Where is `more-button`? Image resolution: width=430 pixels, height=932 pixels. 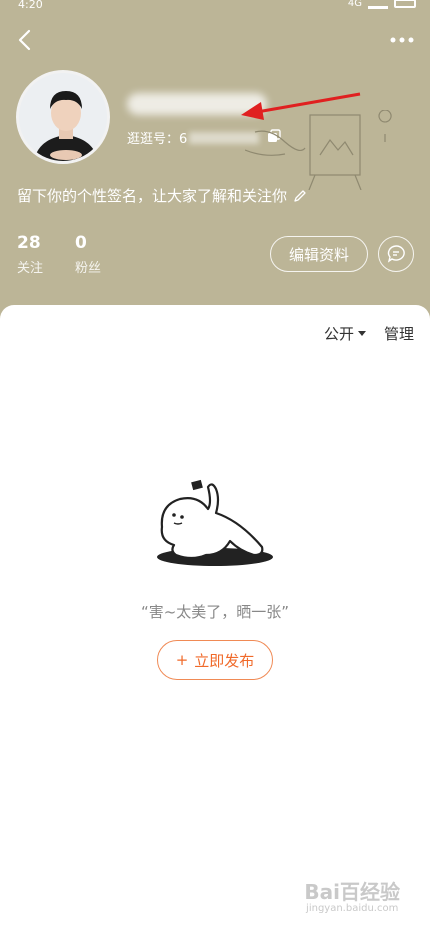
more-button is located at coordinates (402, 40).